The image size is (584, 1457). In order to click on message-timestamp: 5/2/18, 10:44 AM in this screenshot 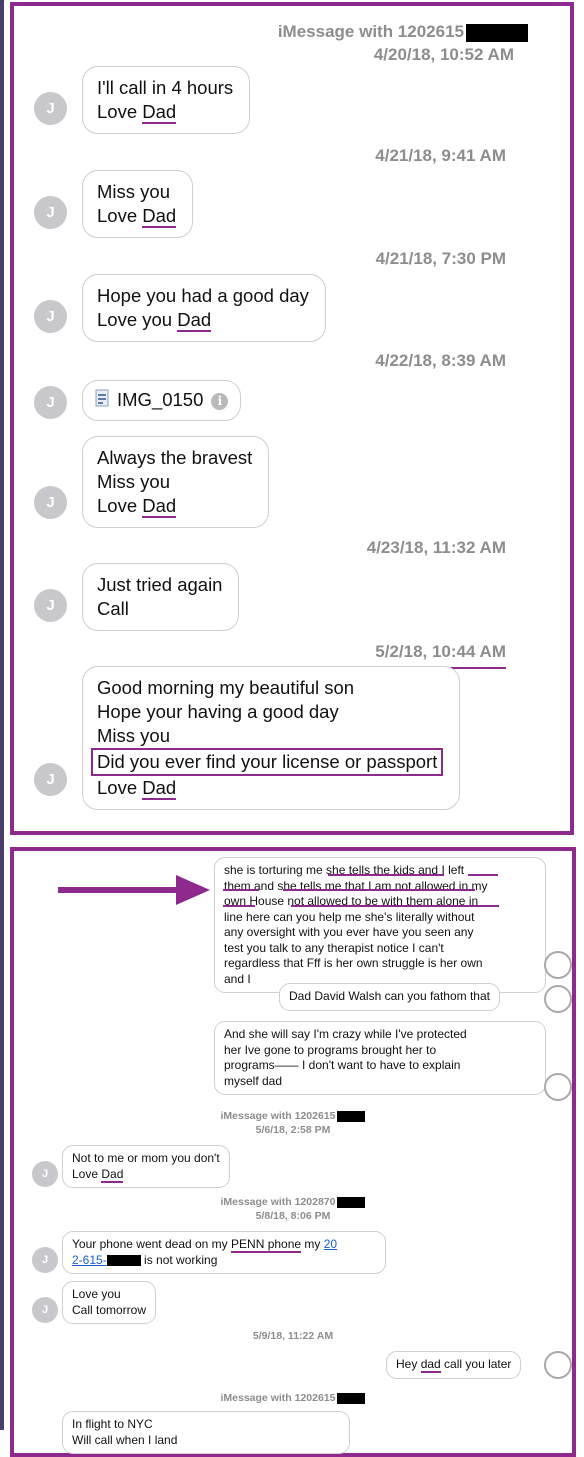, I will do `click(440, 655)`.